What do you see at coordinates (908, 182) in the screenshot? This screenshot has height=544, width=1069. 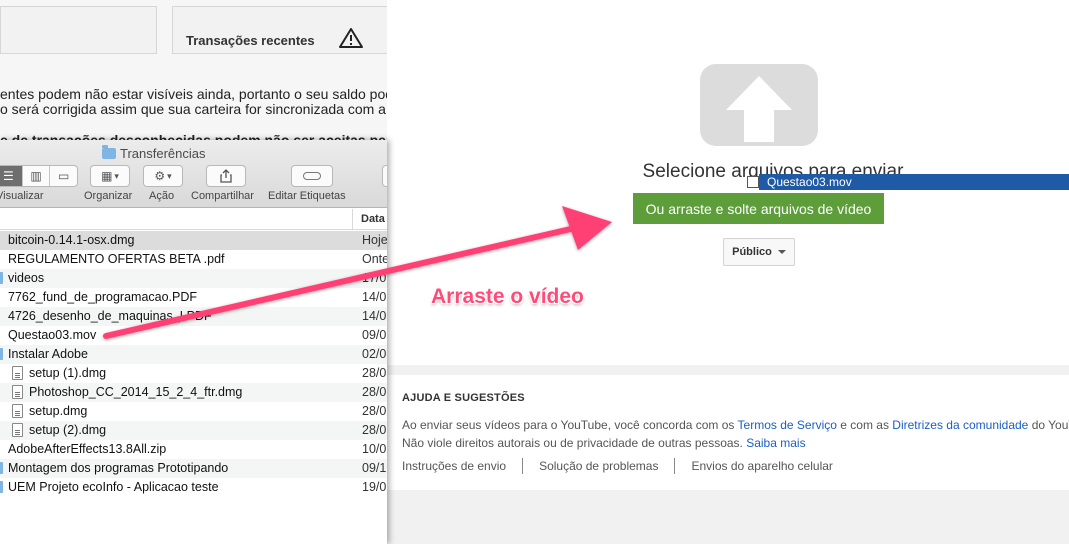 I see `dragged-file-ghost: Questao03.mov` at bounding box center [908, 182].